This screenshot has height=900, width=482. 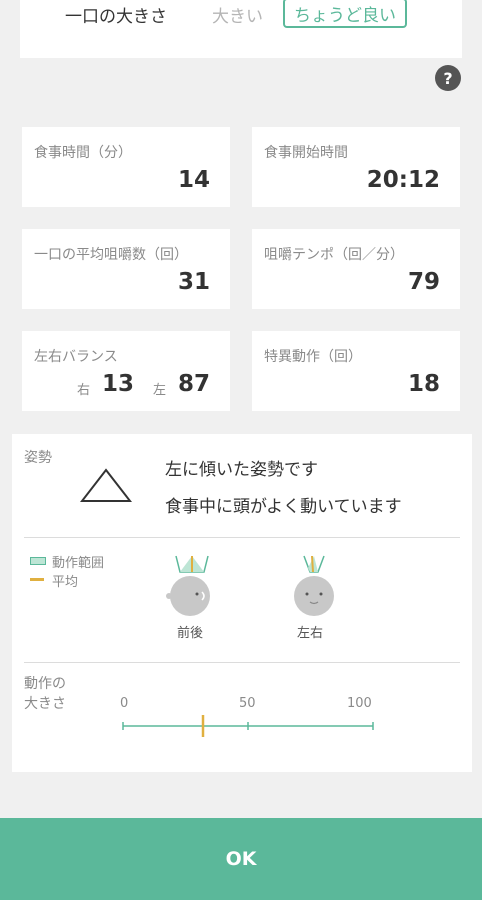 I want to click on posture-message-1: 左に傾いた姿勢です, so click(x=241, y=470).